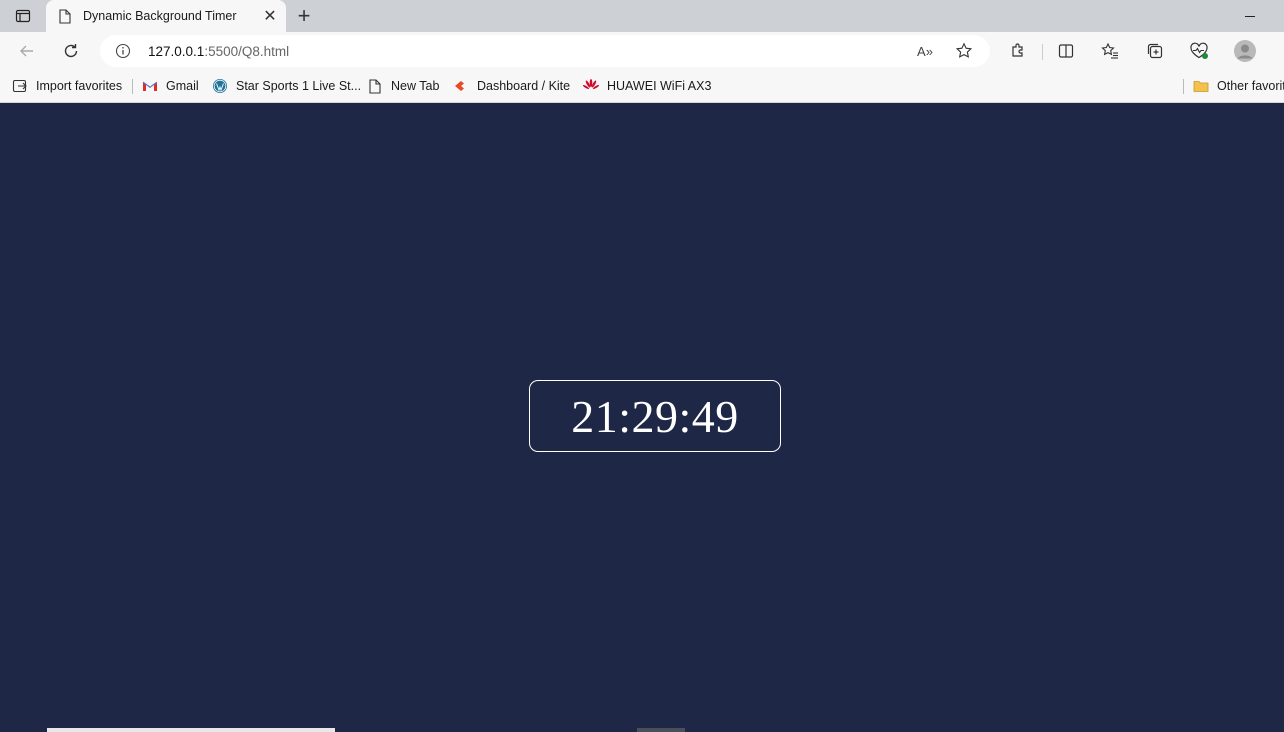 Image resolution: width=1284 pixels, height=732 pixels. What do you see at coordinates (182, 86) in the screenshot?
I see `favorite-label: Gmail` at bounding box center [182, 86].